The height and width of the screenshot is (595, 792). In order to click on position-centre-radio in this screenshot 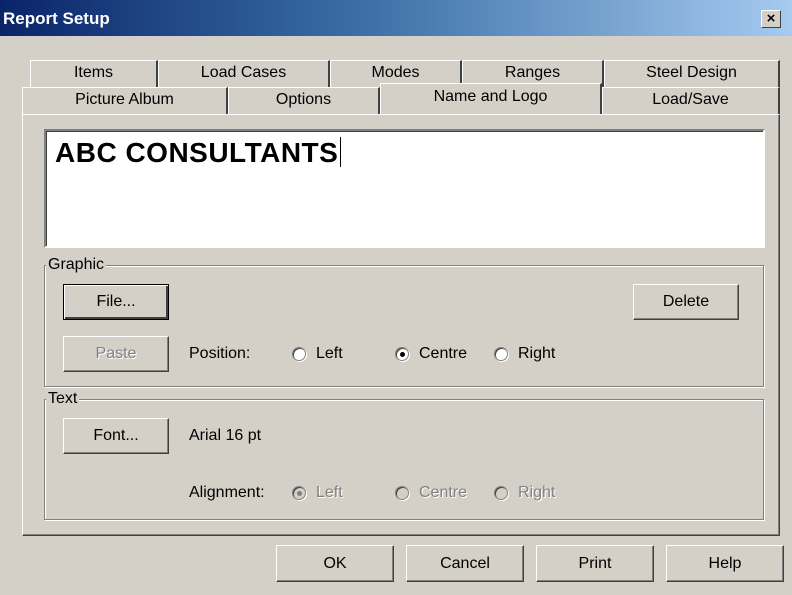, I will do `click(402, 354)`.